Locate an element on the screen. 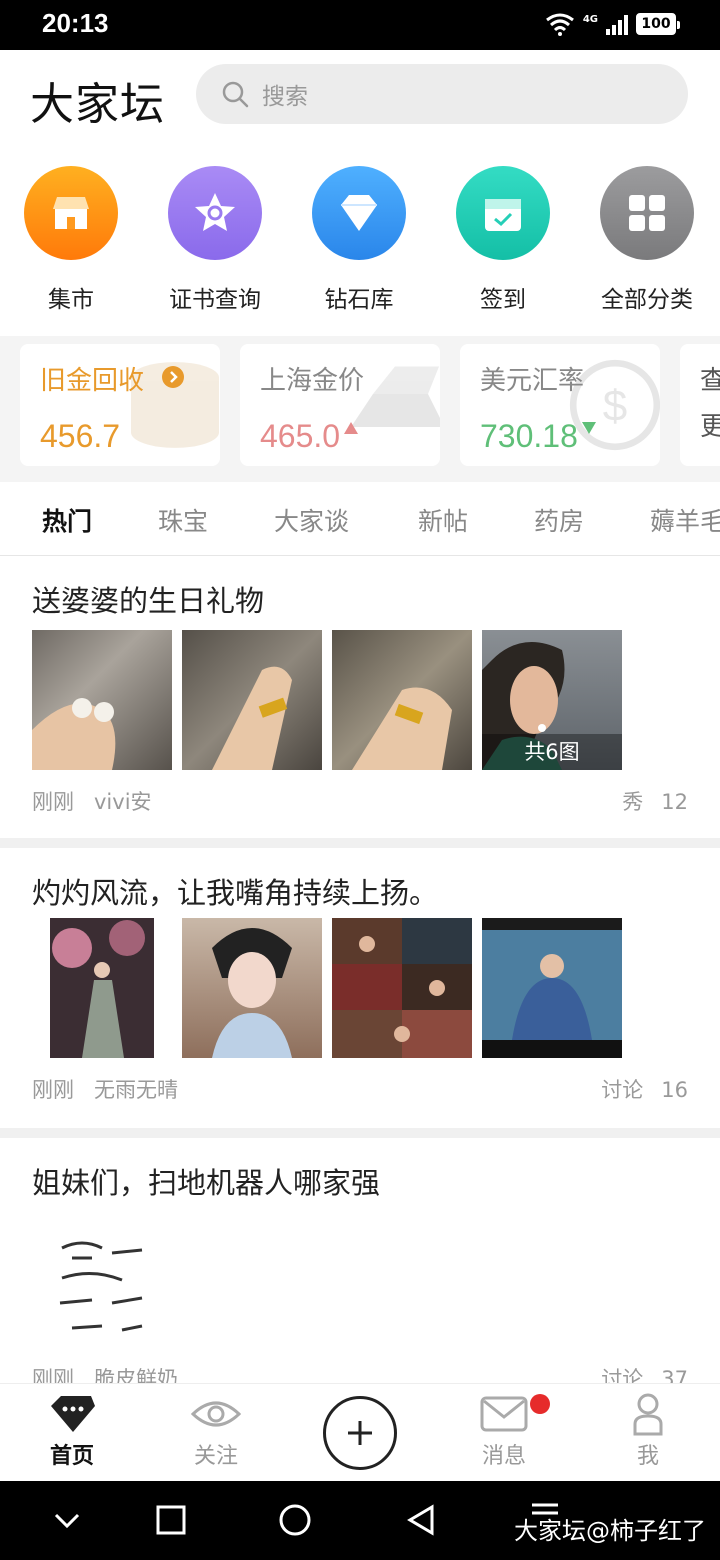 This screenshot has height=1560, width=720. status-time: 20:13 is located at coordinates (75, 23).